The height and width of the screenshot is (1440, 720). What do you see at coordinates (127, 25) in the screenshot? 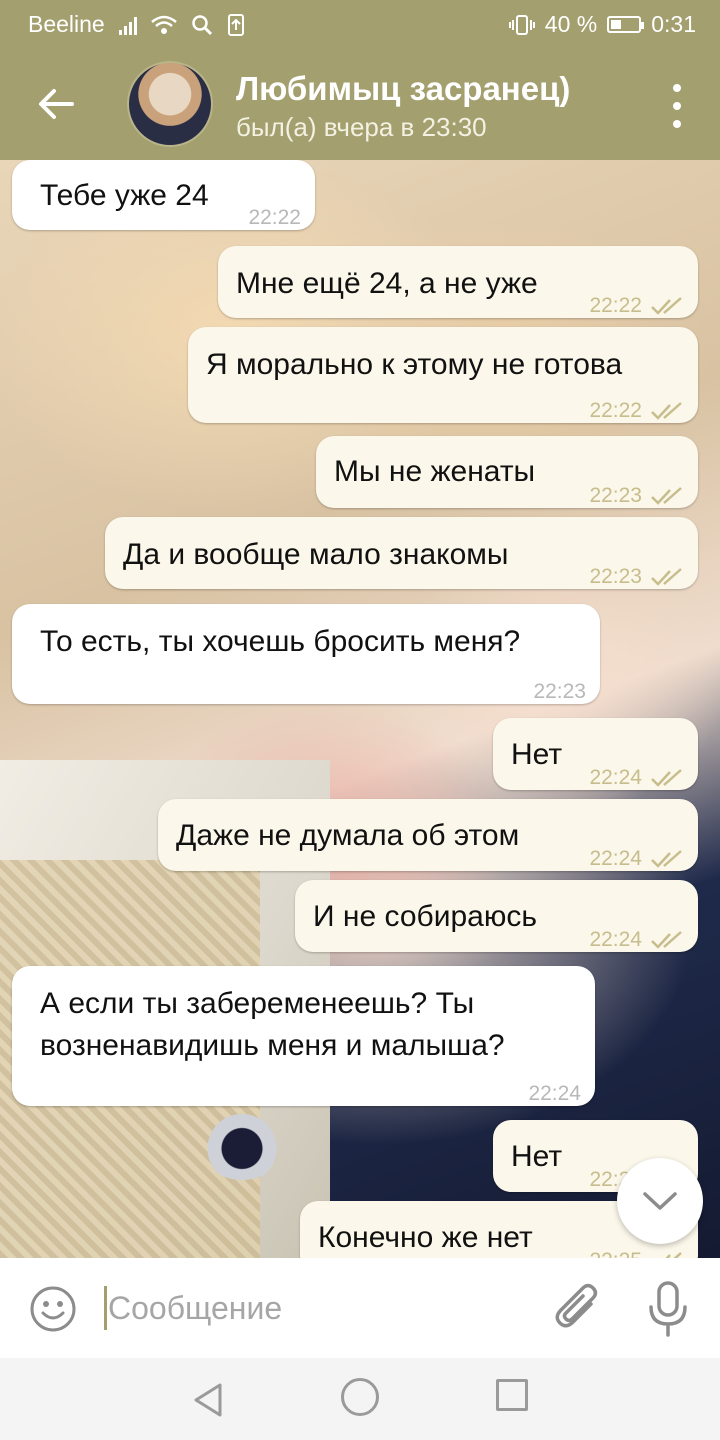
I see `signal-icon` at bounding box center [127, 25].